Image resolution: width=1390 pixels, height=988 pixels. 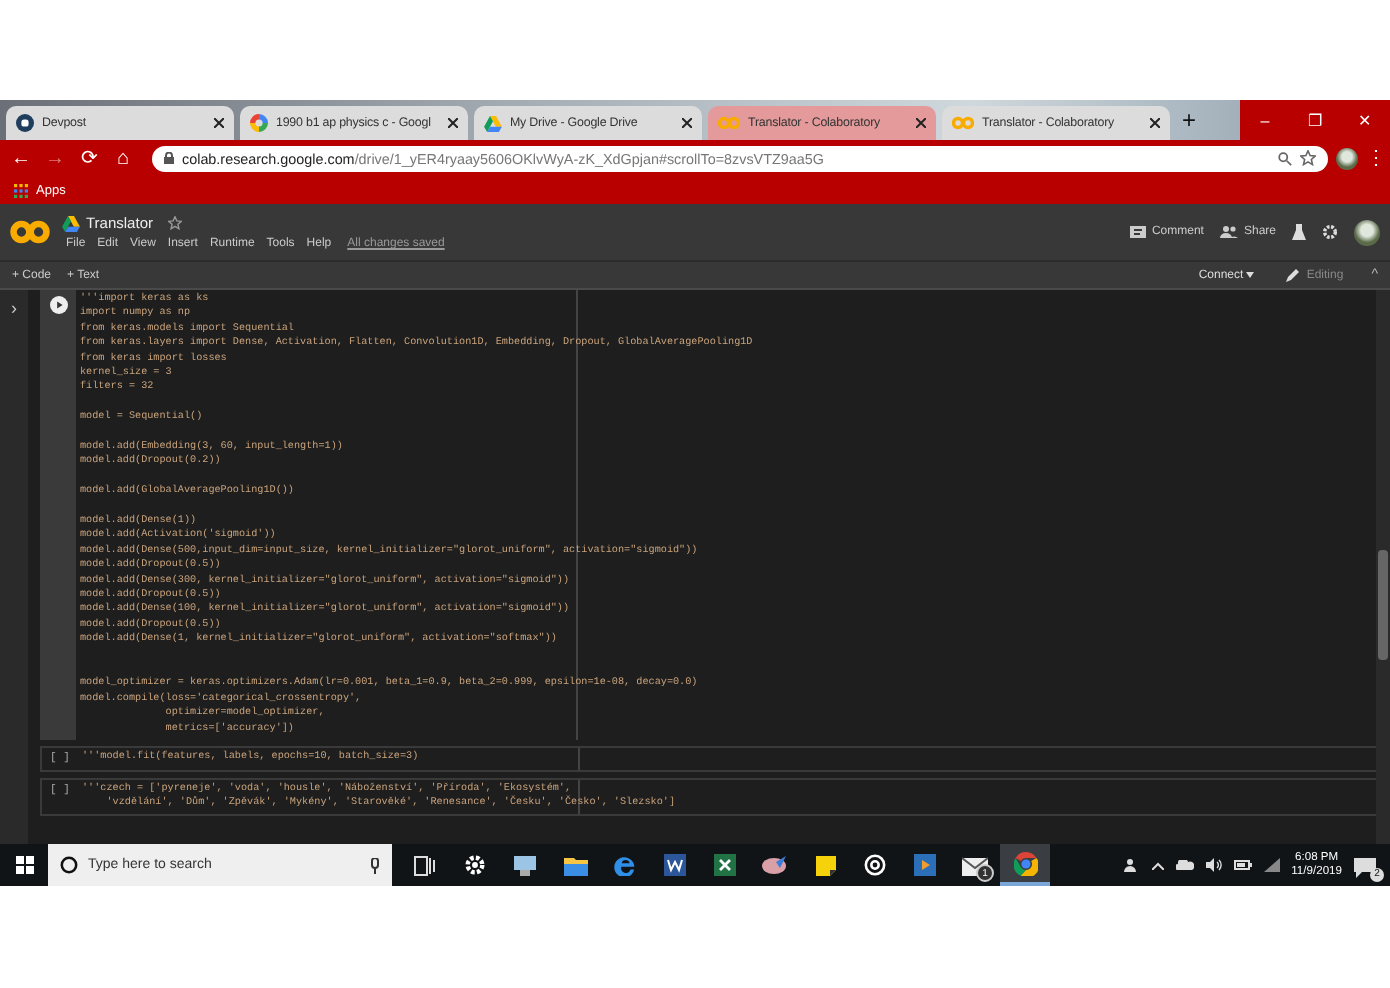 What do you see at coordinates (1367, 232) in the screenshot?
I see `user-avatar` at bounding box center [1367, 232].